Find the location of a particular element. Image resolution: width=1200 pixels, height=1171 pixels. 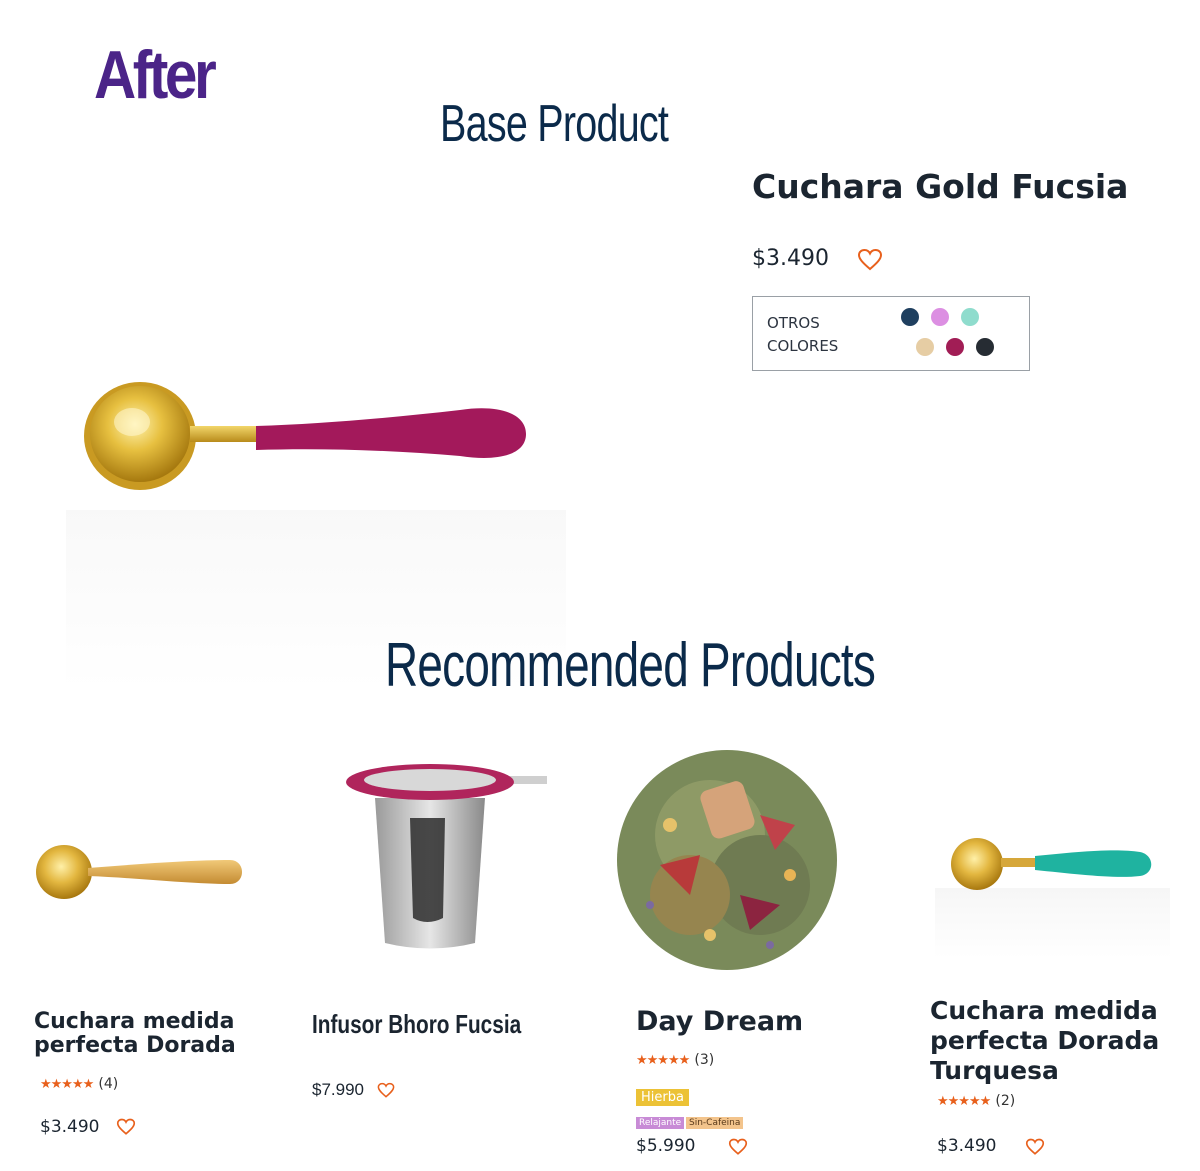

color-swatch-navy is located at coordinates (910, 317).